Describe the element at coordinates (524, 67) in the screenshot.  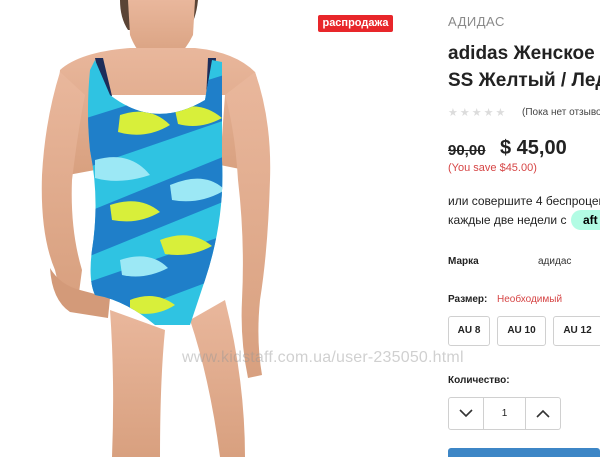
I see `product-title: adidas Женское SS Желтый / Лед` at that location.